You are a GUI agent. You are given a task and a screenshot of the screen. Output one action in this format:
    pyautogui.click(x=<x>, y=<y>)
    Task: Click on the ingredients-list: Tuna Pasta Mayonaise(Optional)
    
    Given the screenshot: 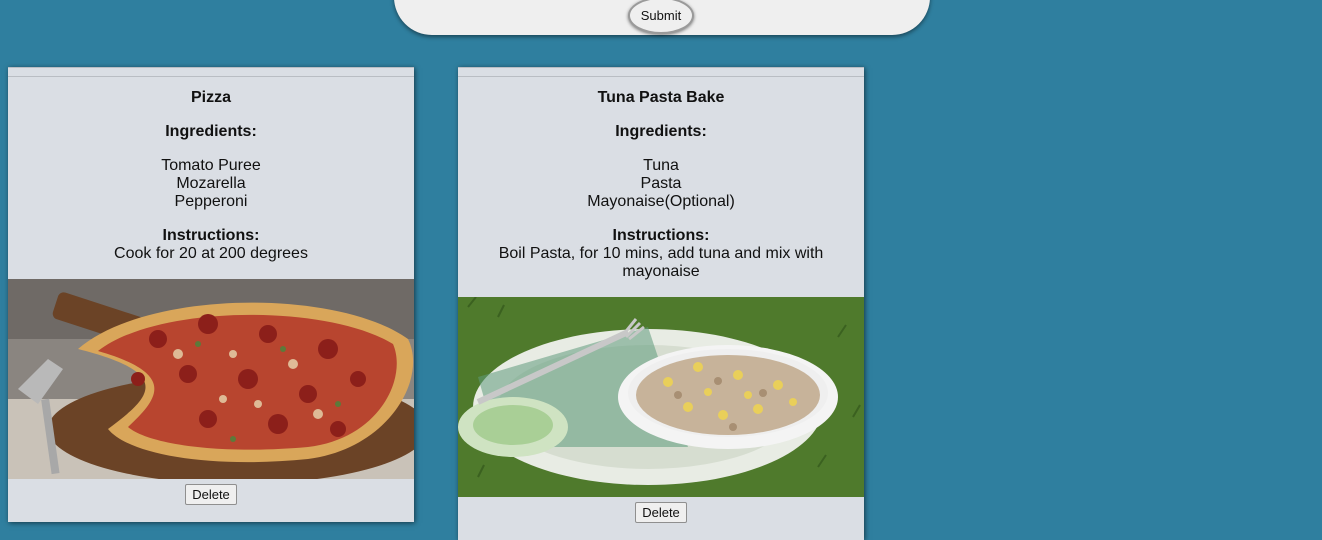 What is the action you would take?
    pyautogui.click(x=661, y=184)
    